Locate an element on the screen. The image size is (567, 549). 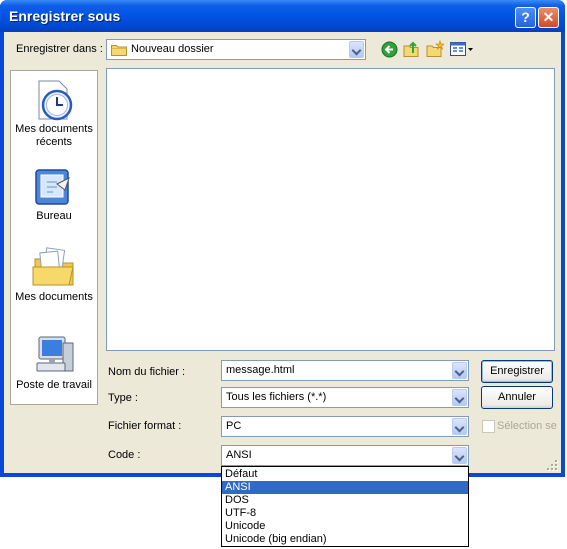
type-combo: Tous les fichiers (*.*) is located at coordinates (345, 397).